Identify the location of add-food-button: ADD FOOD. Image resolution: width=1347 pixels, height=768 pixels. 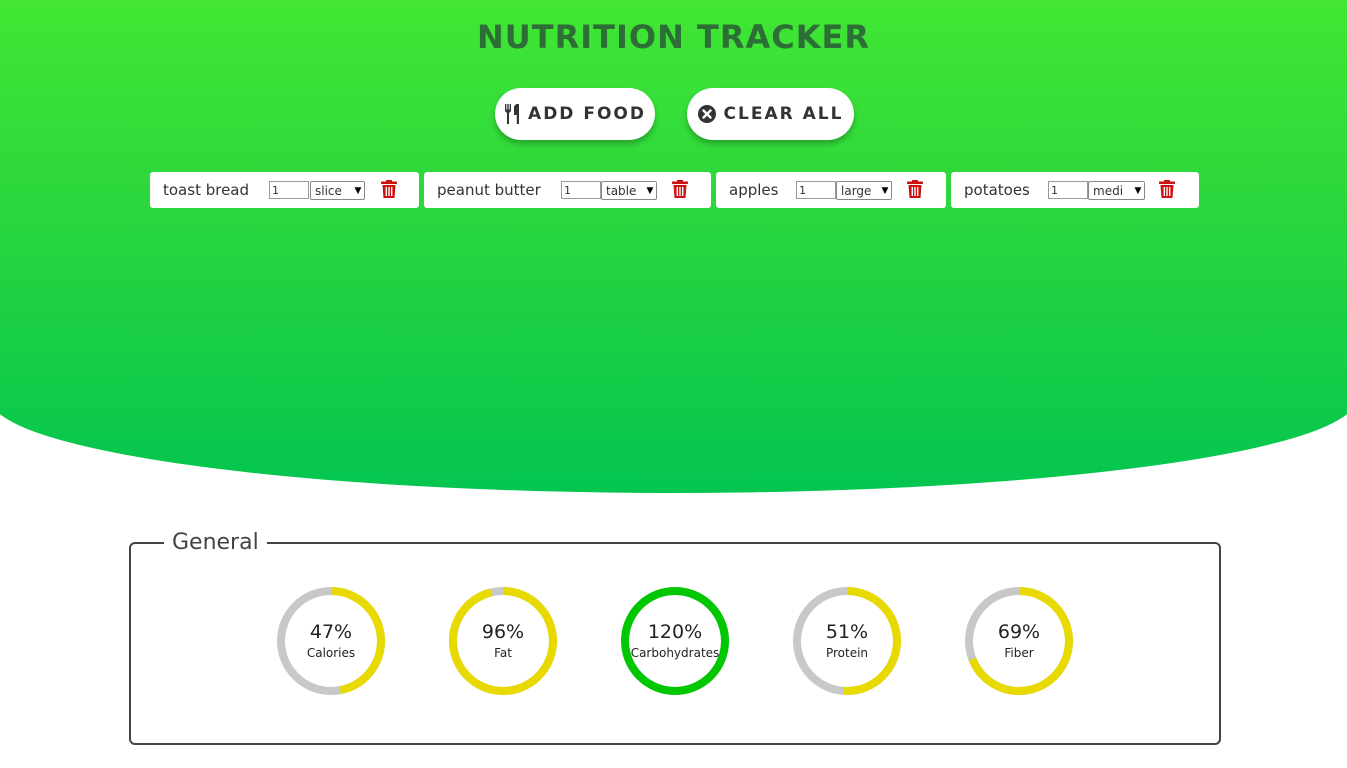
(575, 114).